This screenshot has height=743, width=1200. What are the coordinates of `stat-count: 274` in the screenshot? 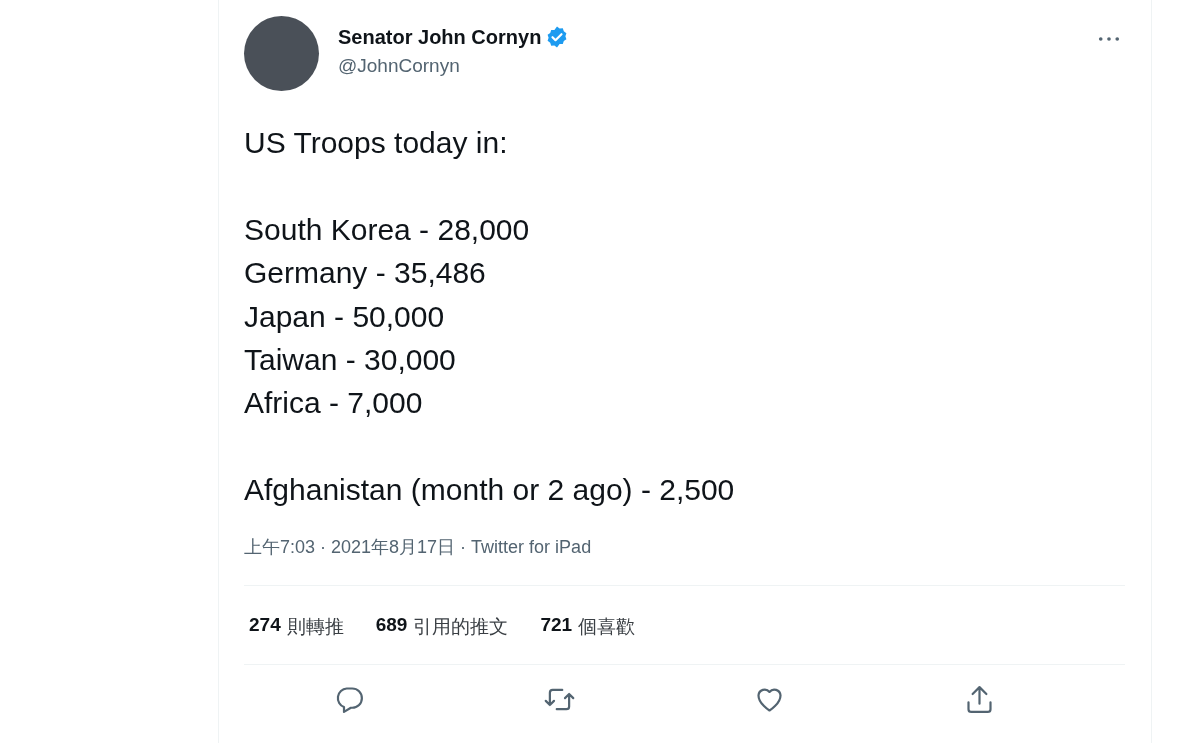 It's located at (265, 626).